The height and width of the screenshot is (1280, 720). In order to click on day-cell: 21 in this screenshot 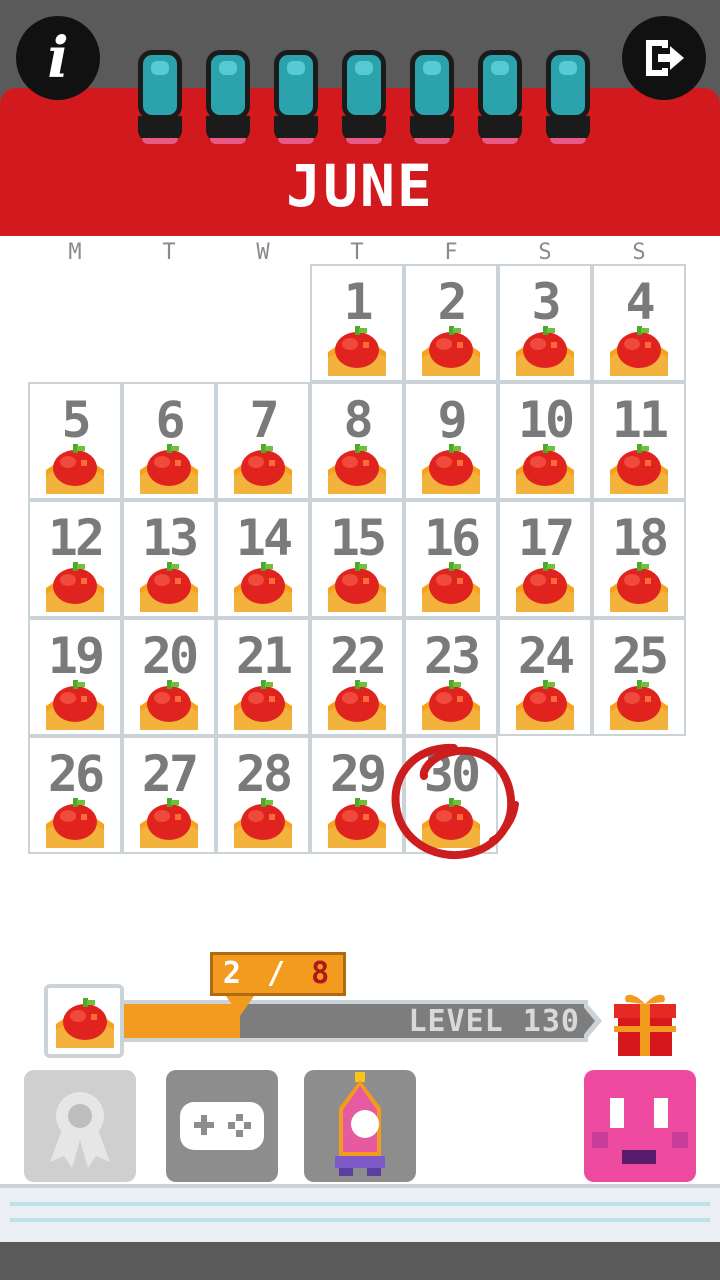, I will do `click(263, 677)`.